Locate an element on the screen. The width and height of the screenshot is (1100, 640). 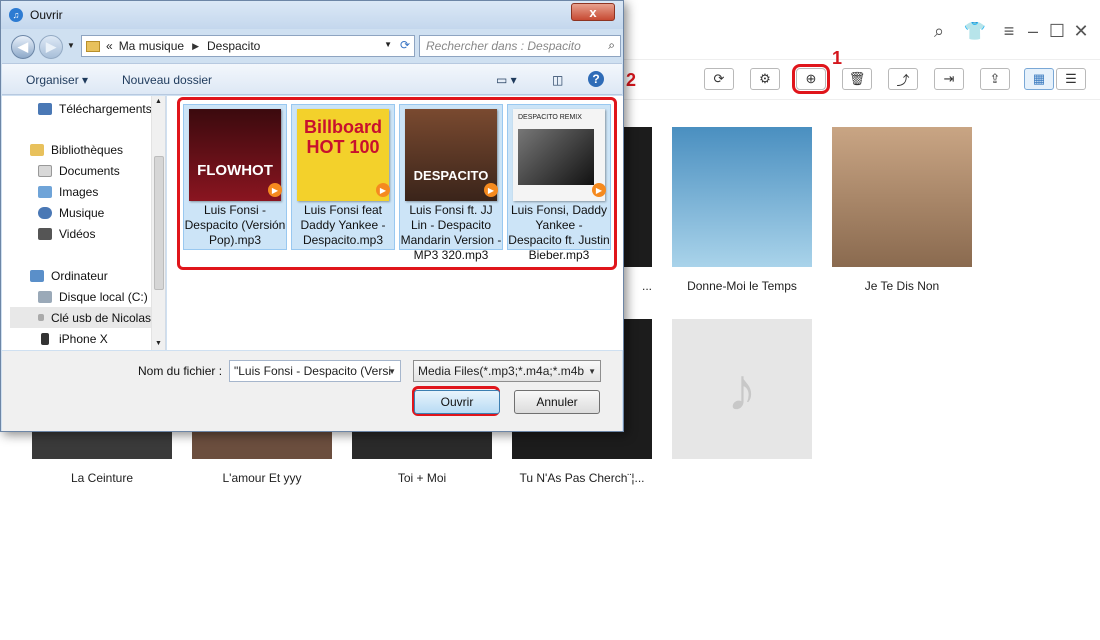
filetype-select: Media Files(*.mp3;*.m4a;*.m4b ▼ is located at coordinates (507, 371).